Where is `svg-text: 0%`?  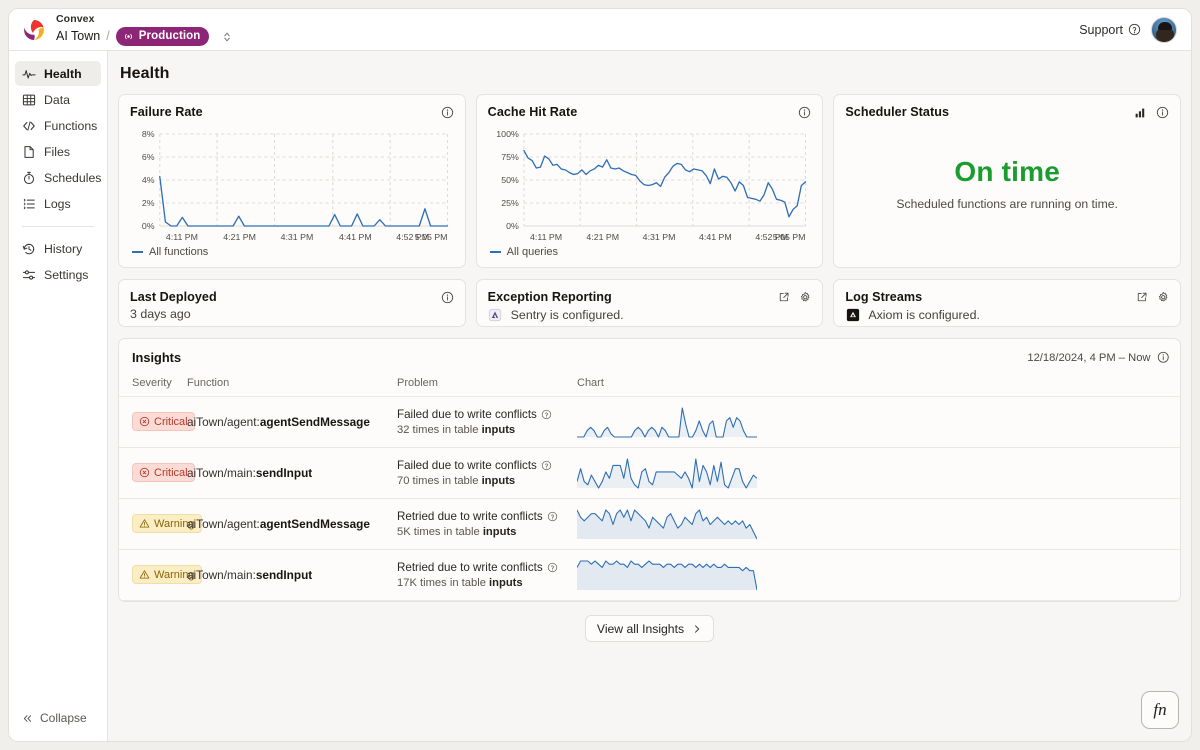
svg-text: 0% is located at coordinates (148, 226).